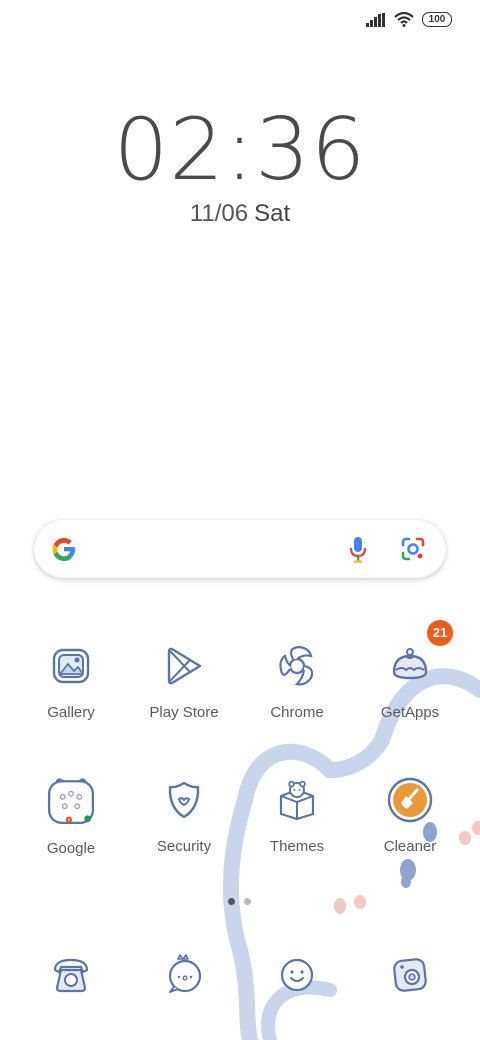 The width and height of the screenshot is (480, 1040). I want to click on security-shield-icon, so click(184, 800).